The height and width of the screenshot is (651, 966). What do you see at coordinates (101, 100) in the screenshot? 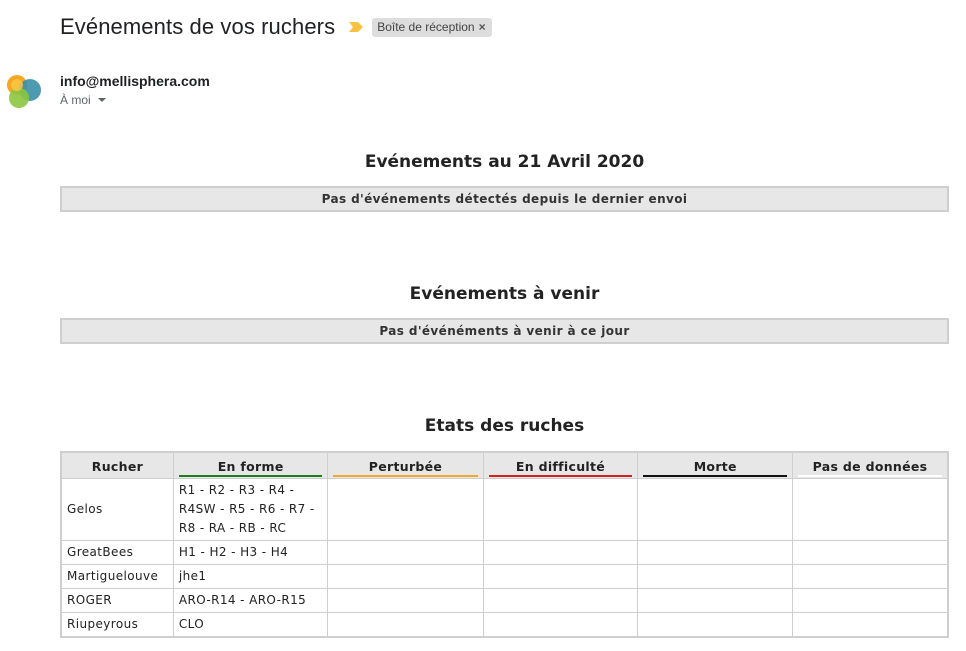
I see `caret-down-icon` at bounding box center [101, 100].